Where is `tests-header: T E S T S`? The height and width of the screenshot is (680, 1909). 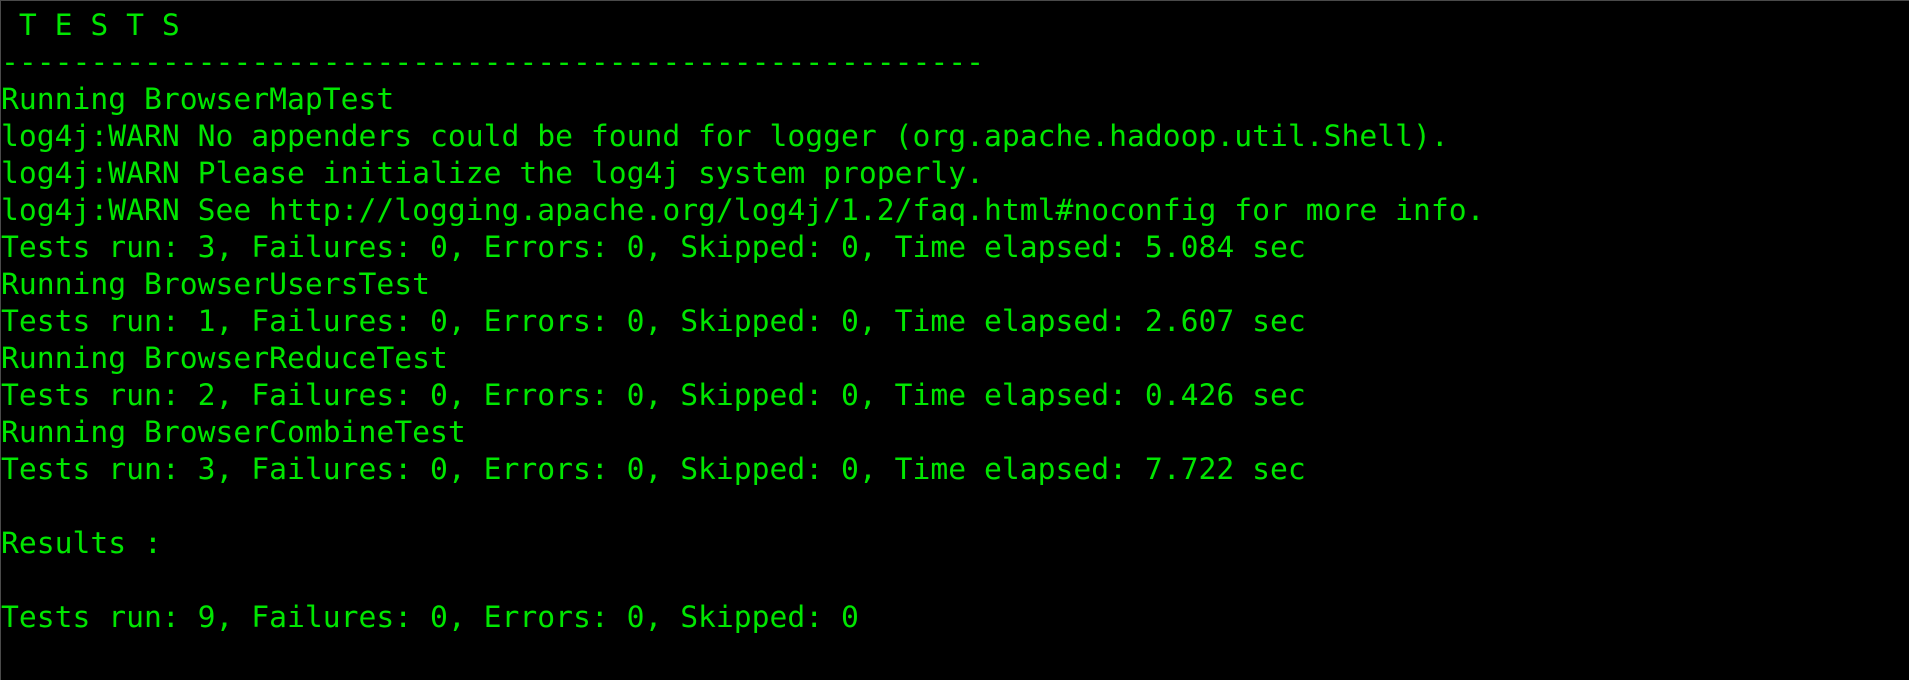 tests-header: T E S T S is located at coordinates (90, 25).